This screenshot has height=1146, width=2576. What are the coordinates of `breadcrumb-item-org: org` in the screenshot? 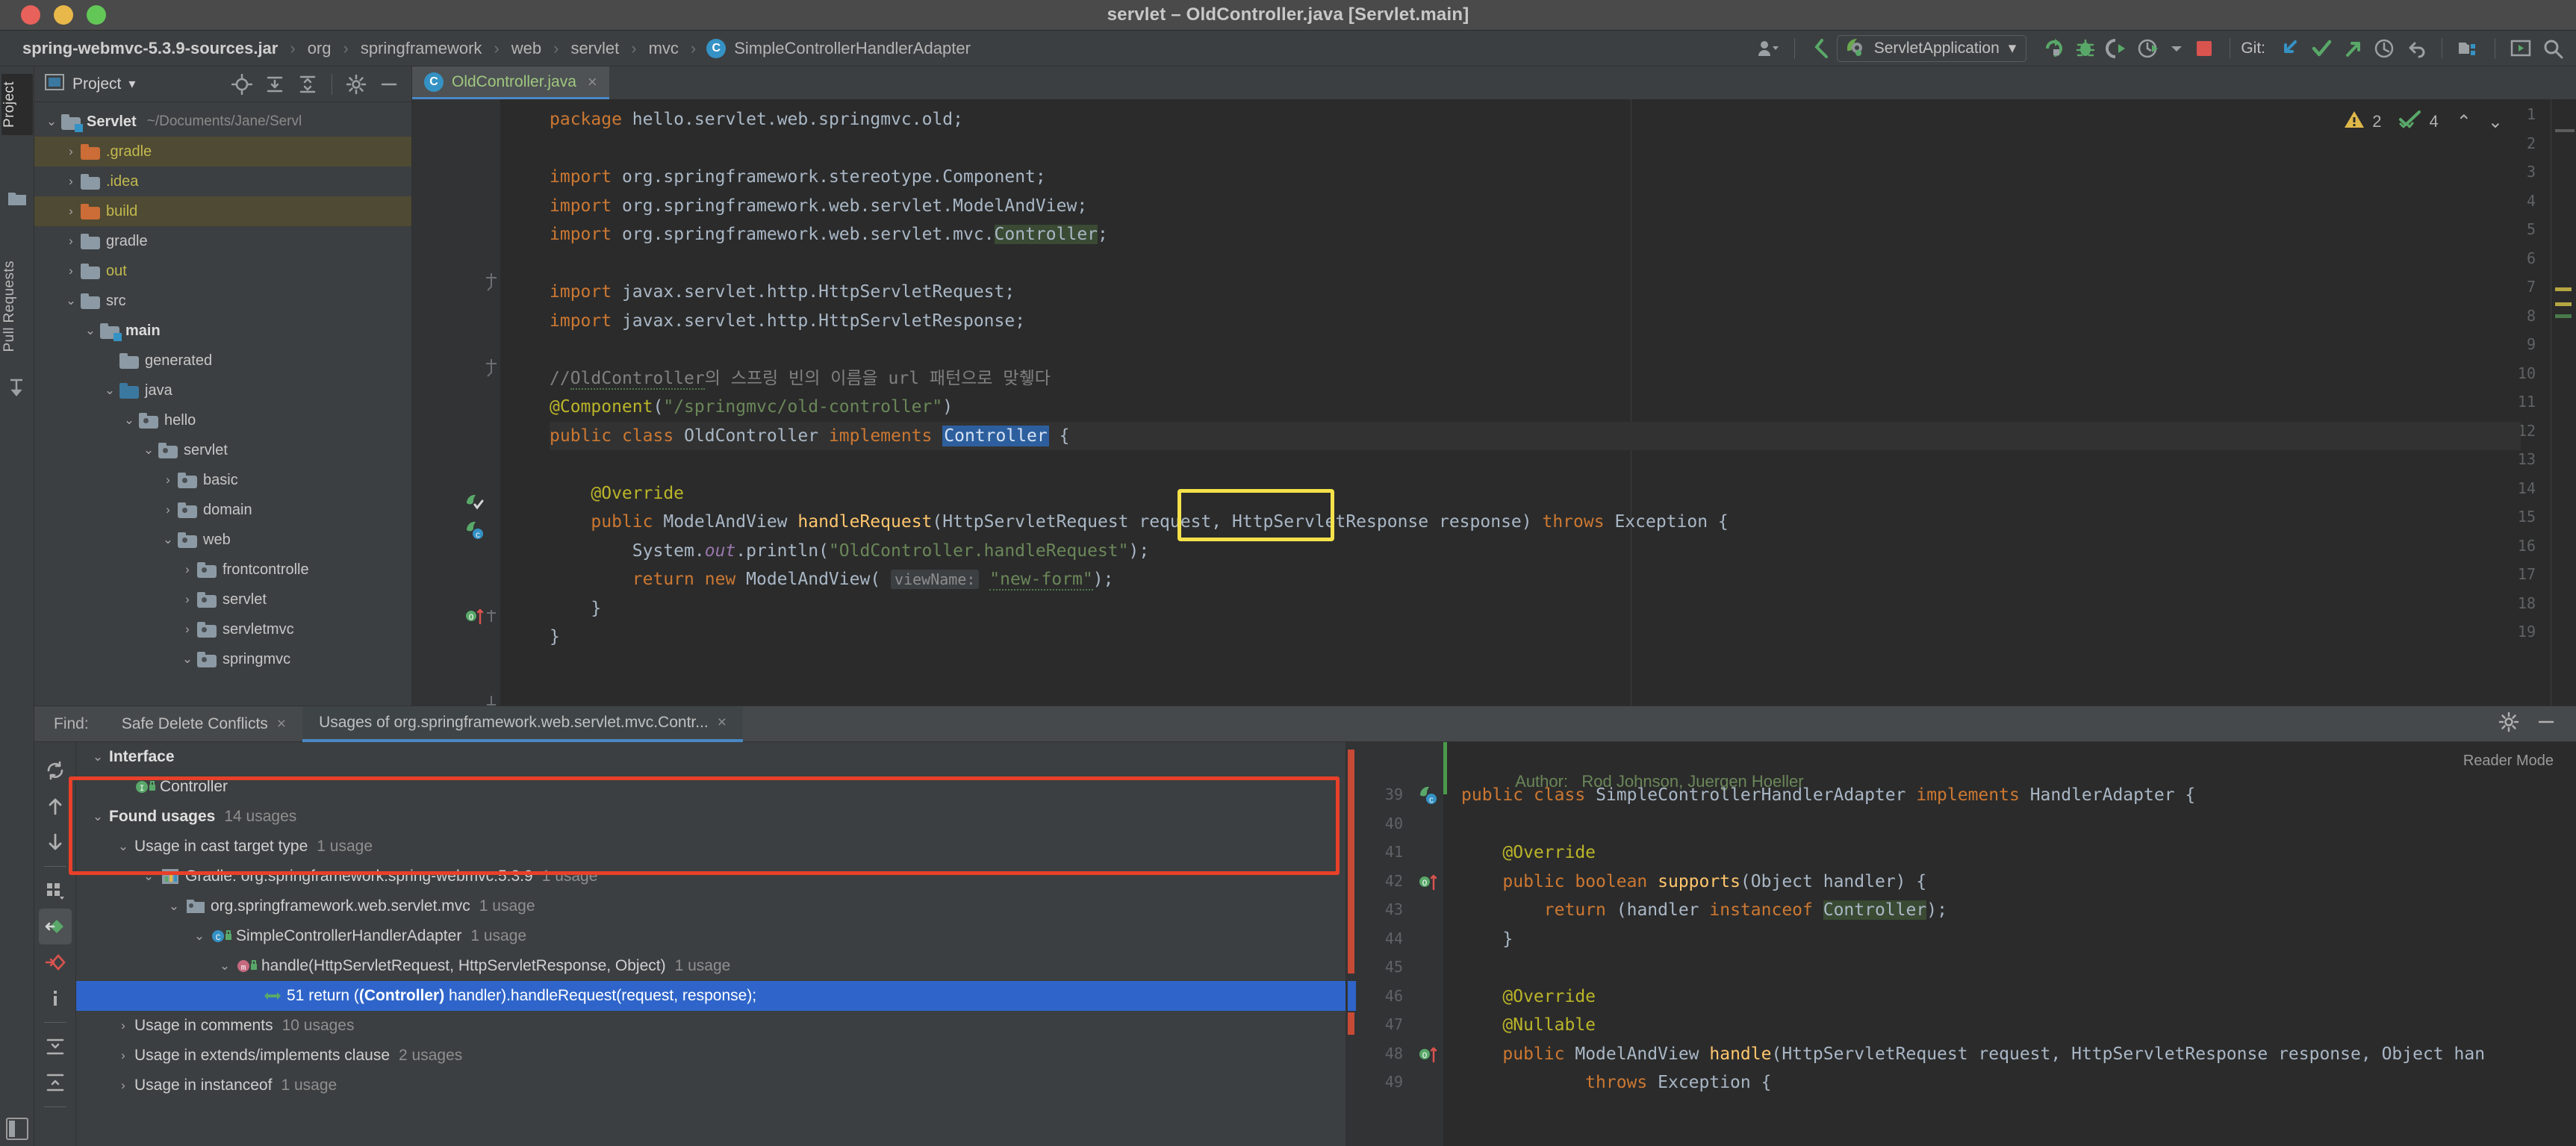 It's located at (319, 49).